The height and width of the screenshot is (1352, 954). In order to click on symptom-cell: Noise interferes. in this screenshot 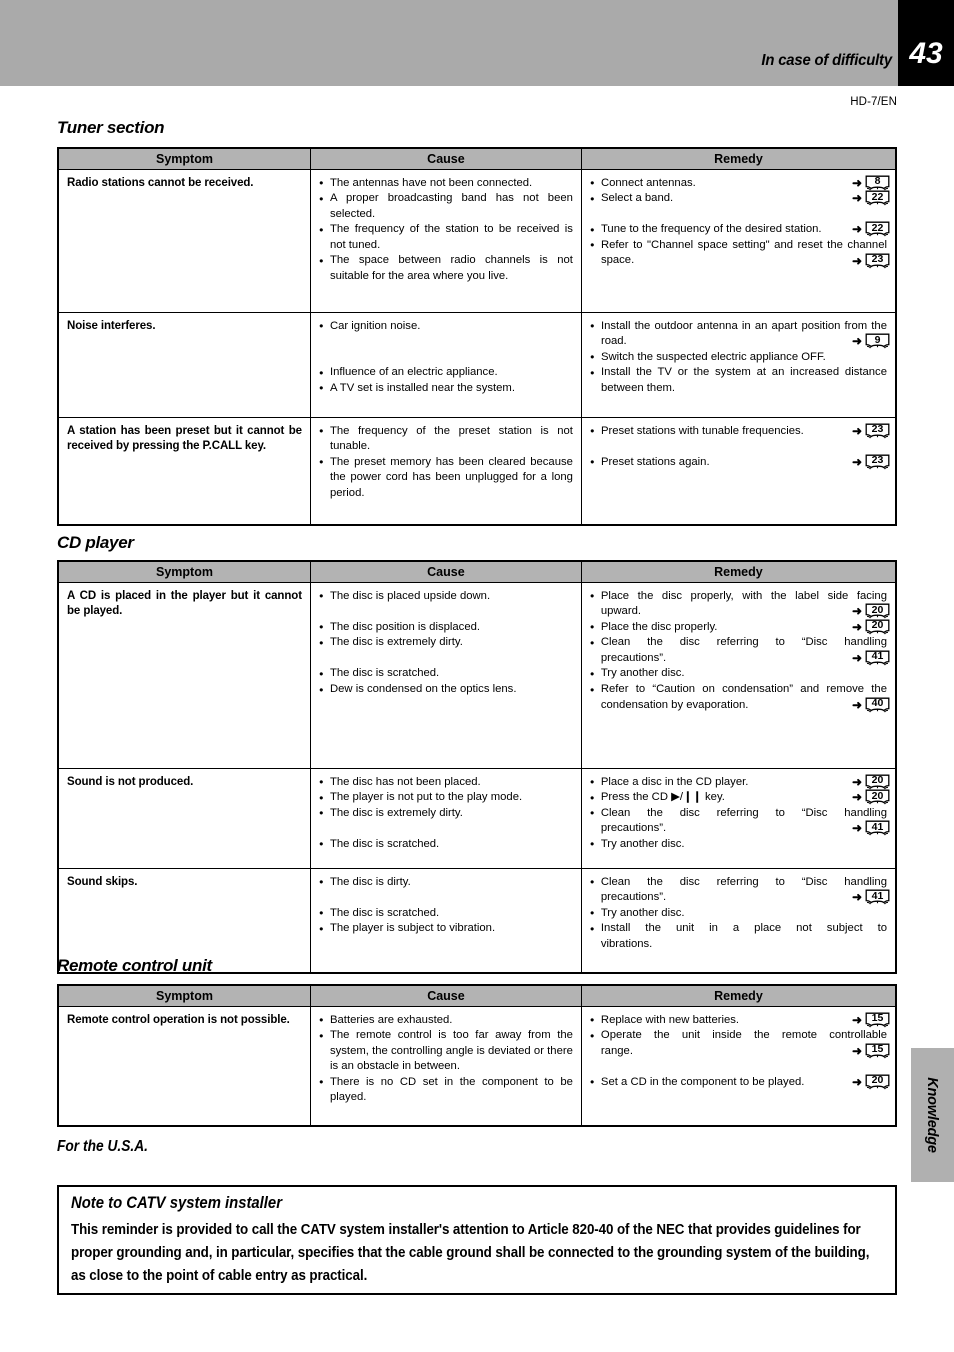, I will do `click(184, 365)`.